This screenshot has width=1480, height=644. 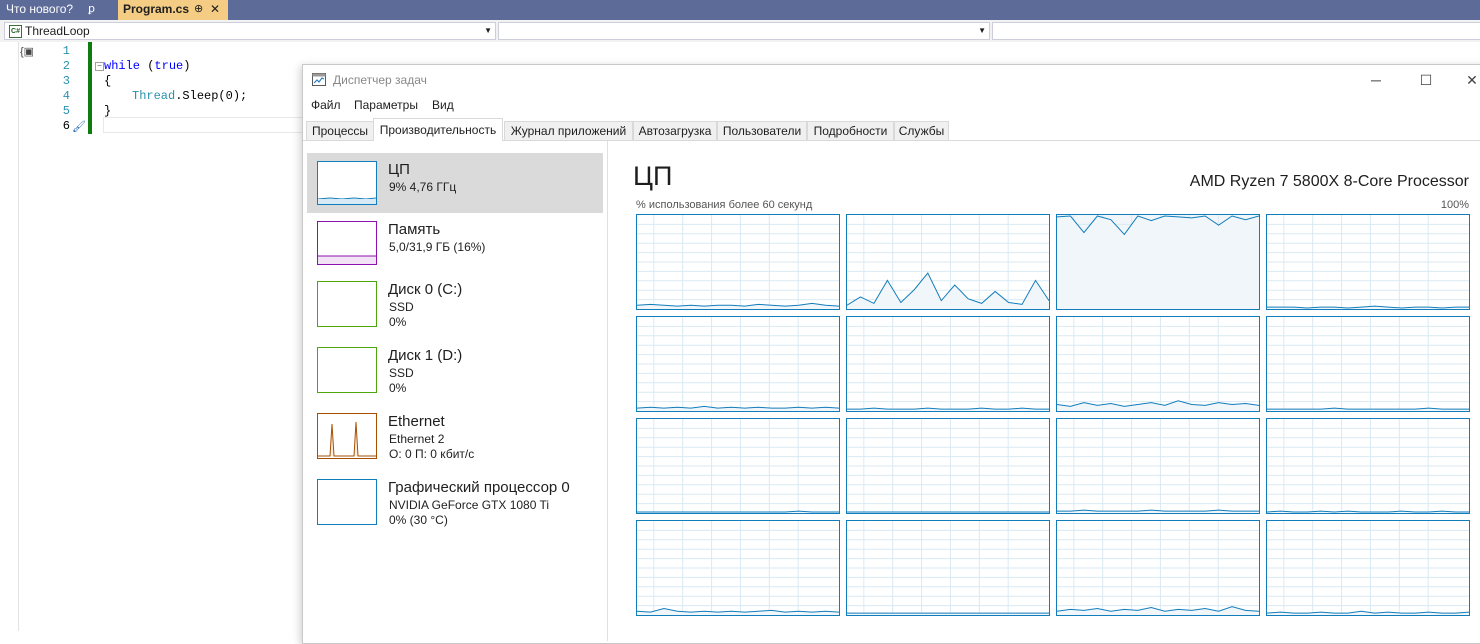 I want to click on tab-whats-new: Что нового? ꝑ, so click(x=58, y=10).